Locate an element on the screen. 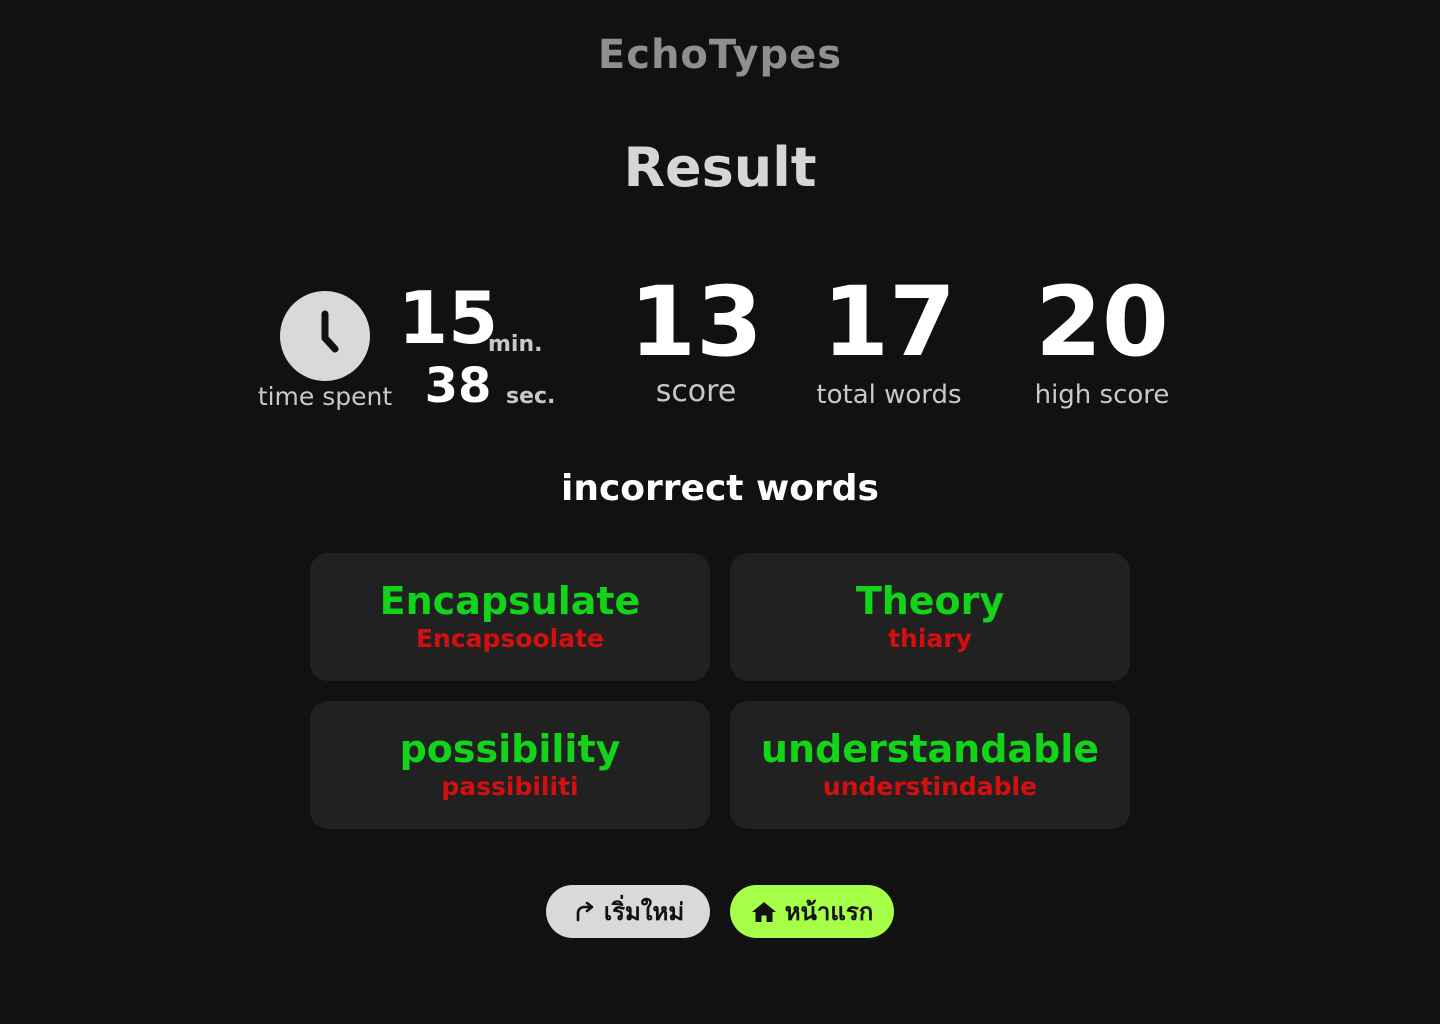  correct-word: Encapsulate is located at coordinates (510, 601).